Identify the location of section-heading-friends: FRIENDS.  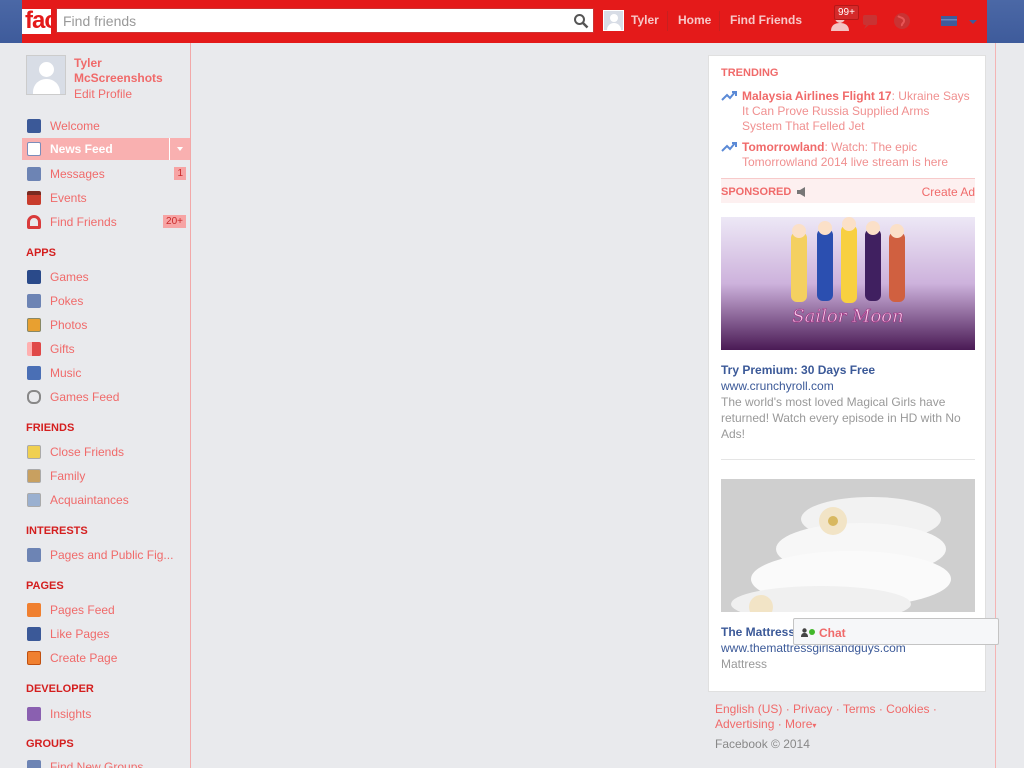
(50, 428).